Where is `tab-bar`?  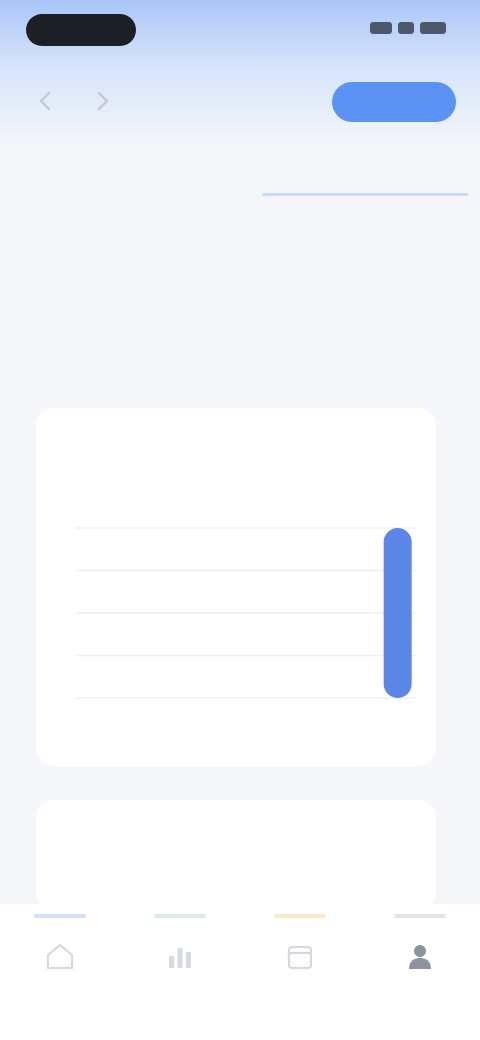
tab-bar is located at coordinates (240, 172).